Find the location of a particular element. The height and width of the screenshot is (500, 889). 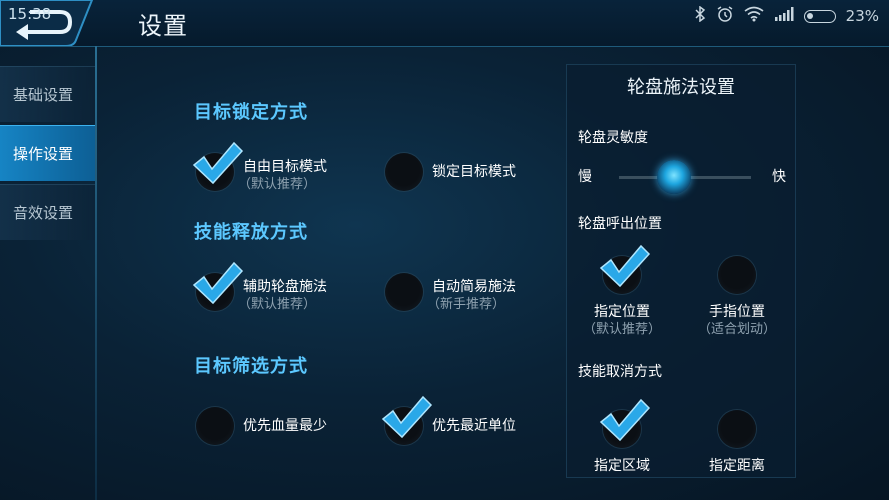

section-title-wheel-position: 轮盘呼出位置 is located at coordinates (620, 224).